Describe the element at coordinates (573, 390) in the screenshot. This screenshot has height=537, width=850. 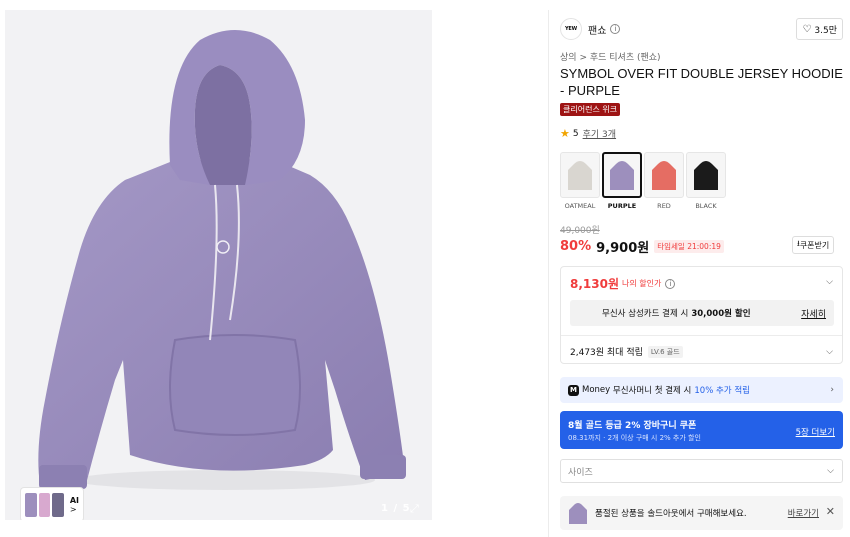
I see `money-icon: M` at that location.